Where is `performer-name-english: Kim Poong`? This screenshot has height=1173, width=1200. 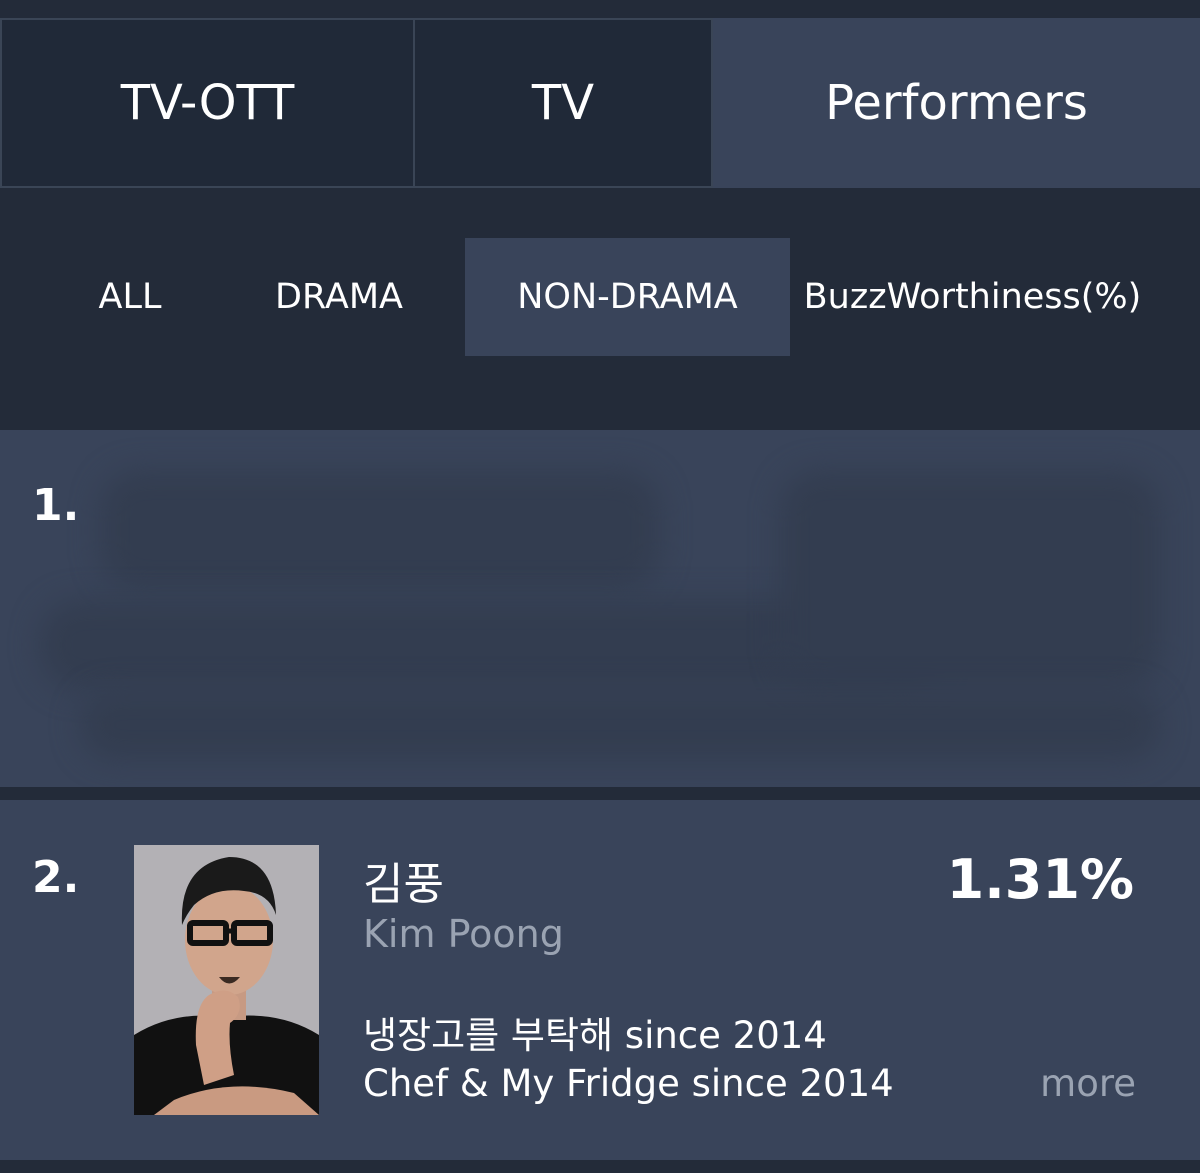 performer-name-english: Kim Poong is located at coordinates (463, 934).